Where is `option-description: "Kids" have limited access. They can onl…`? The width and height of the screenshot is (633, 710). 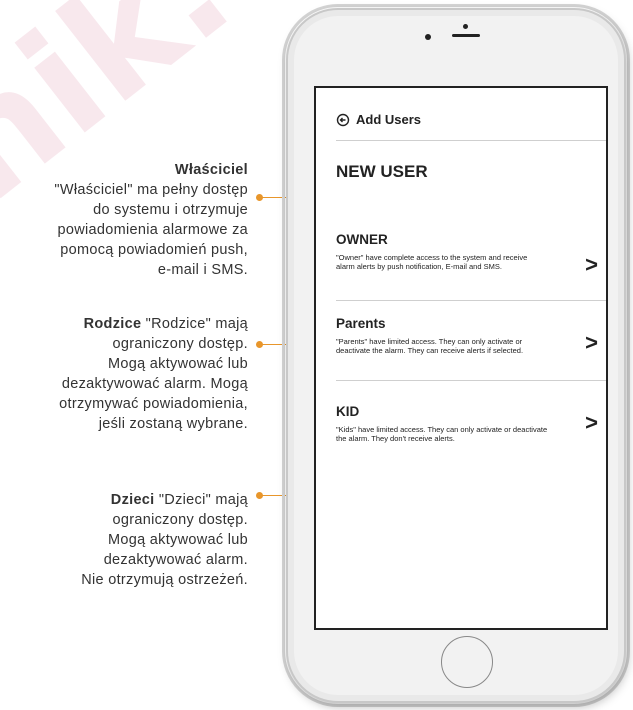 option-description: "Kids" have limited access. They can onl… is located at coordinates (442, 434).